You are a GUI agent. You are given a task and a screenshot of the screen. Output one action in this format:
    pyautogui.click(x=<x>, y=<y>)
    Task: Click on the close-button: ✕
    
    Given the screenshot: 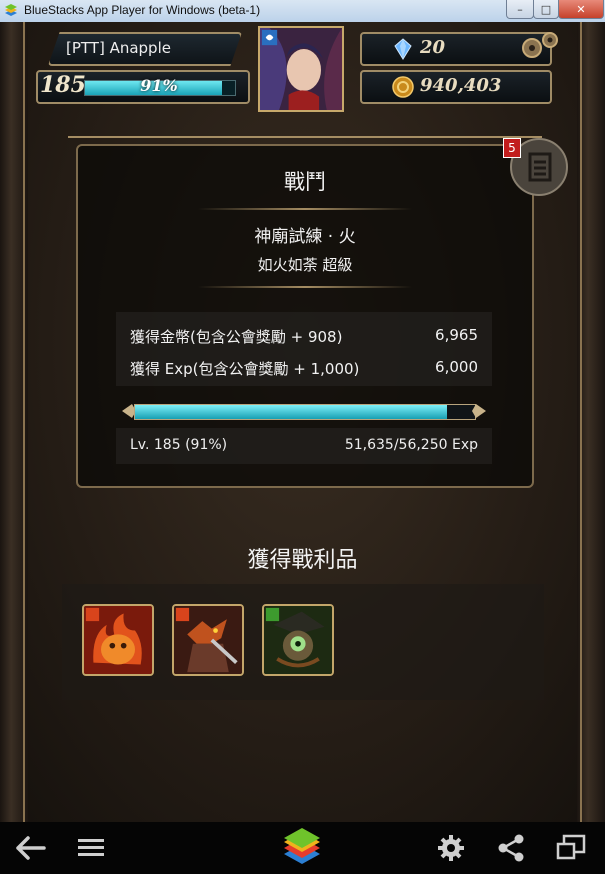 What is the action you would take?
    pyautogui.click(x=581, y=9)
    